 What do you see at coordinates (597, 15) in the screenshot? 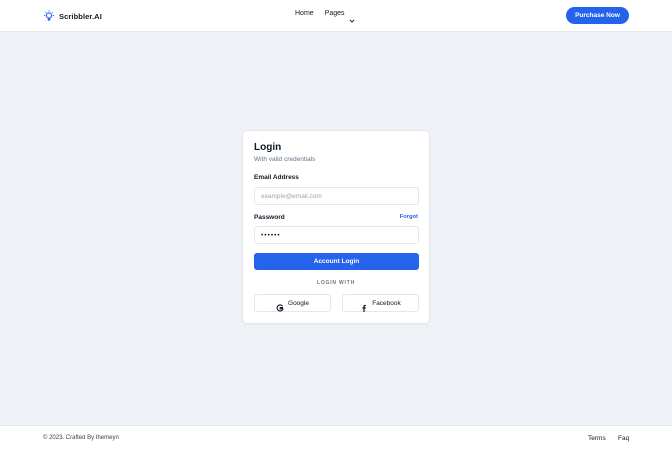
I see `purchase-now-button: Purchase Now` at bounding box center [597, 15].